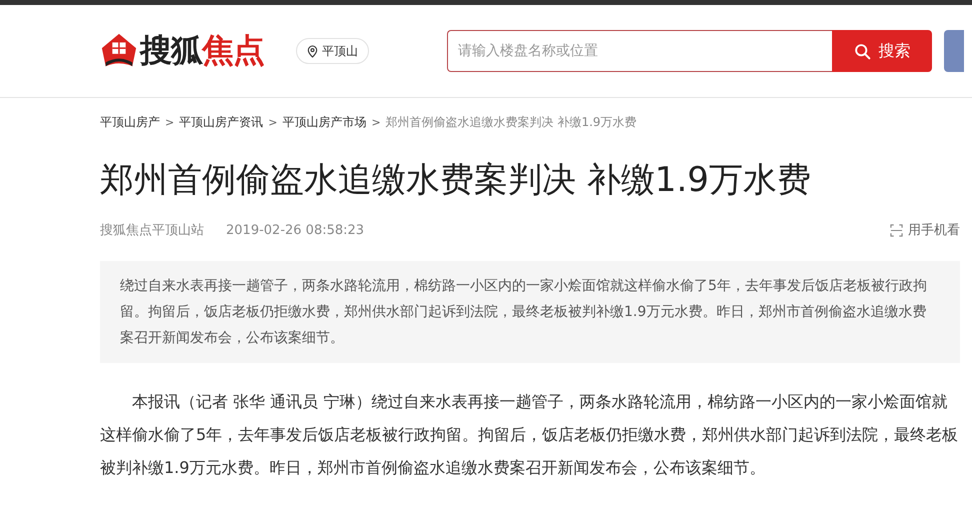 The image size is (972, 525). I want to click on search-button: 搜索, so click(882, 51).